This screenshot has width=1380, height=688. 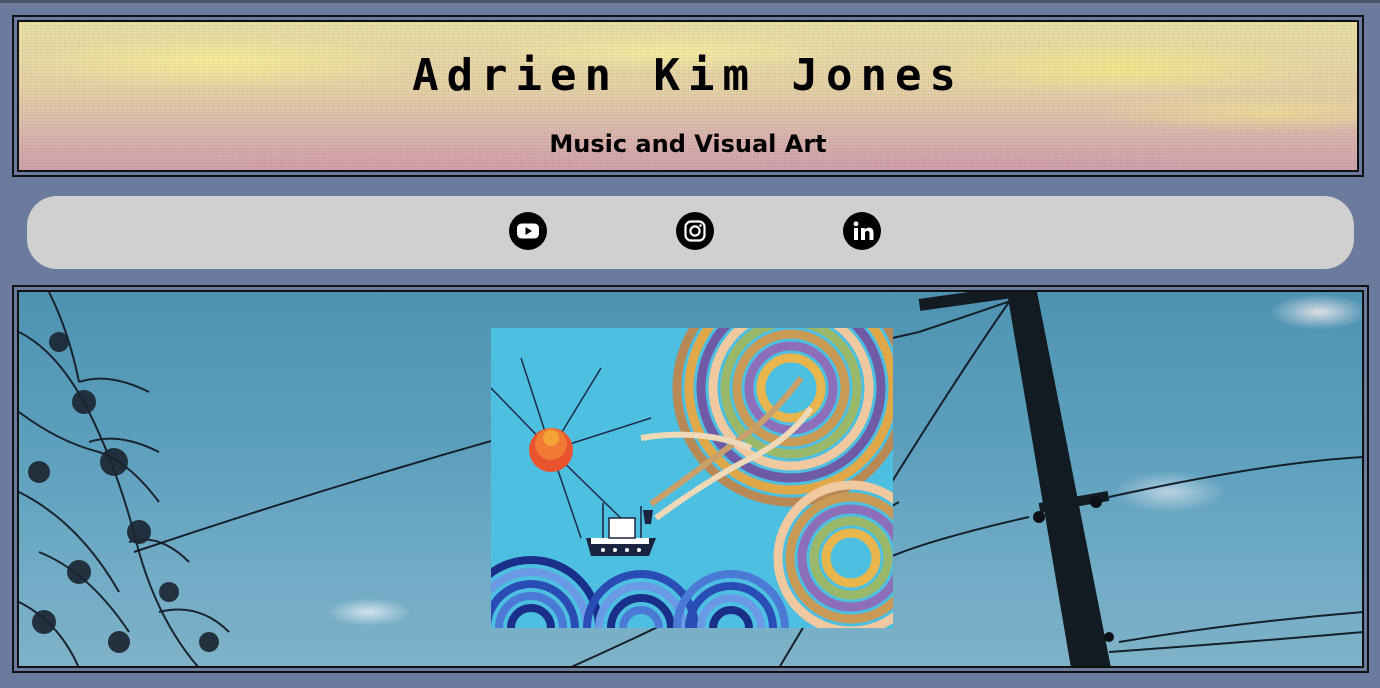 What do you see at coordinates (688, 75) in the screenshot?
I see `site-title: Adrien Kim Jones` at bounding box center [688, 75].